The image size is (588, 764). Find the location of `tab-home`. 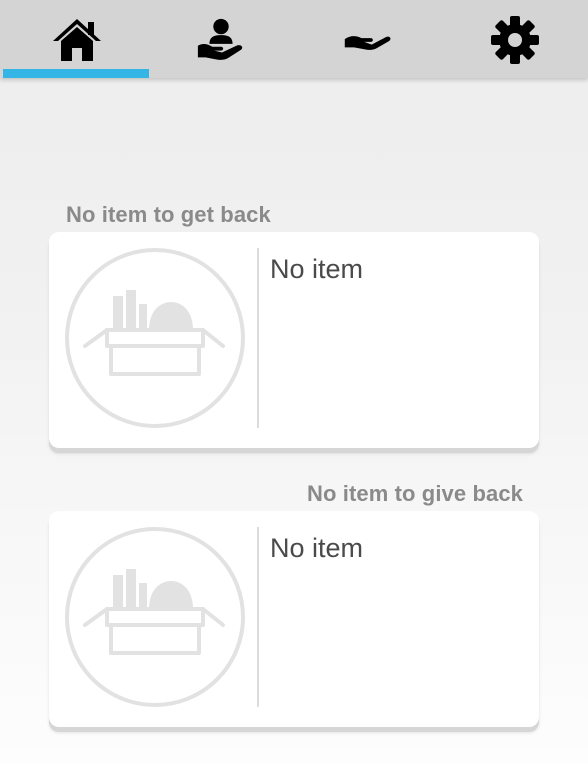

tab-home is located at coordinates (76, 39).